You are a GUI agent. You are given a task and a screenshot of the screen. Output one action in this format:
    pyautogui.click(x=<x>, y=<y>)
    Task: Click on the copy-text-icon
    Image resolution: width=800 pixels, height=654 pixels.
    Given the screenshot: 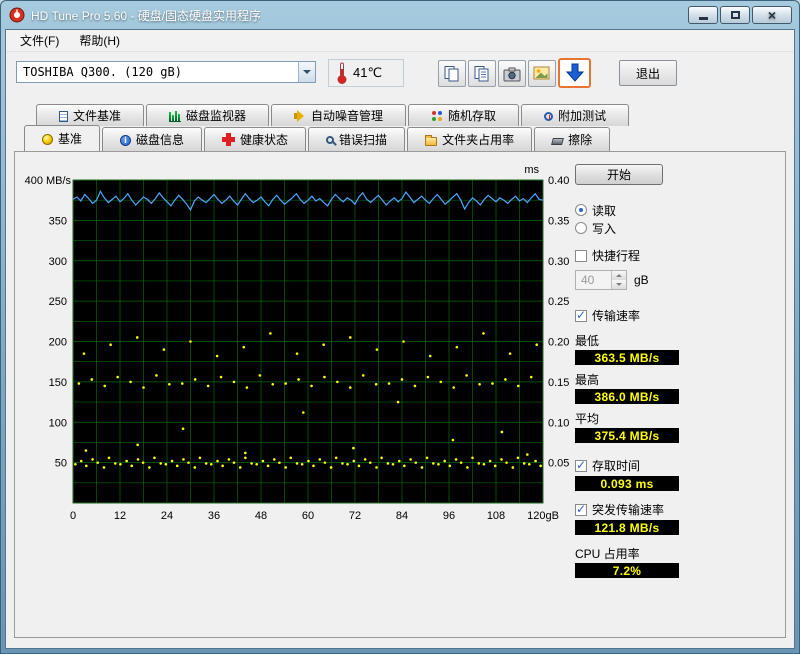 What is the action you would take?
    pyautogui.click(x=482, y=73)
    